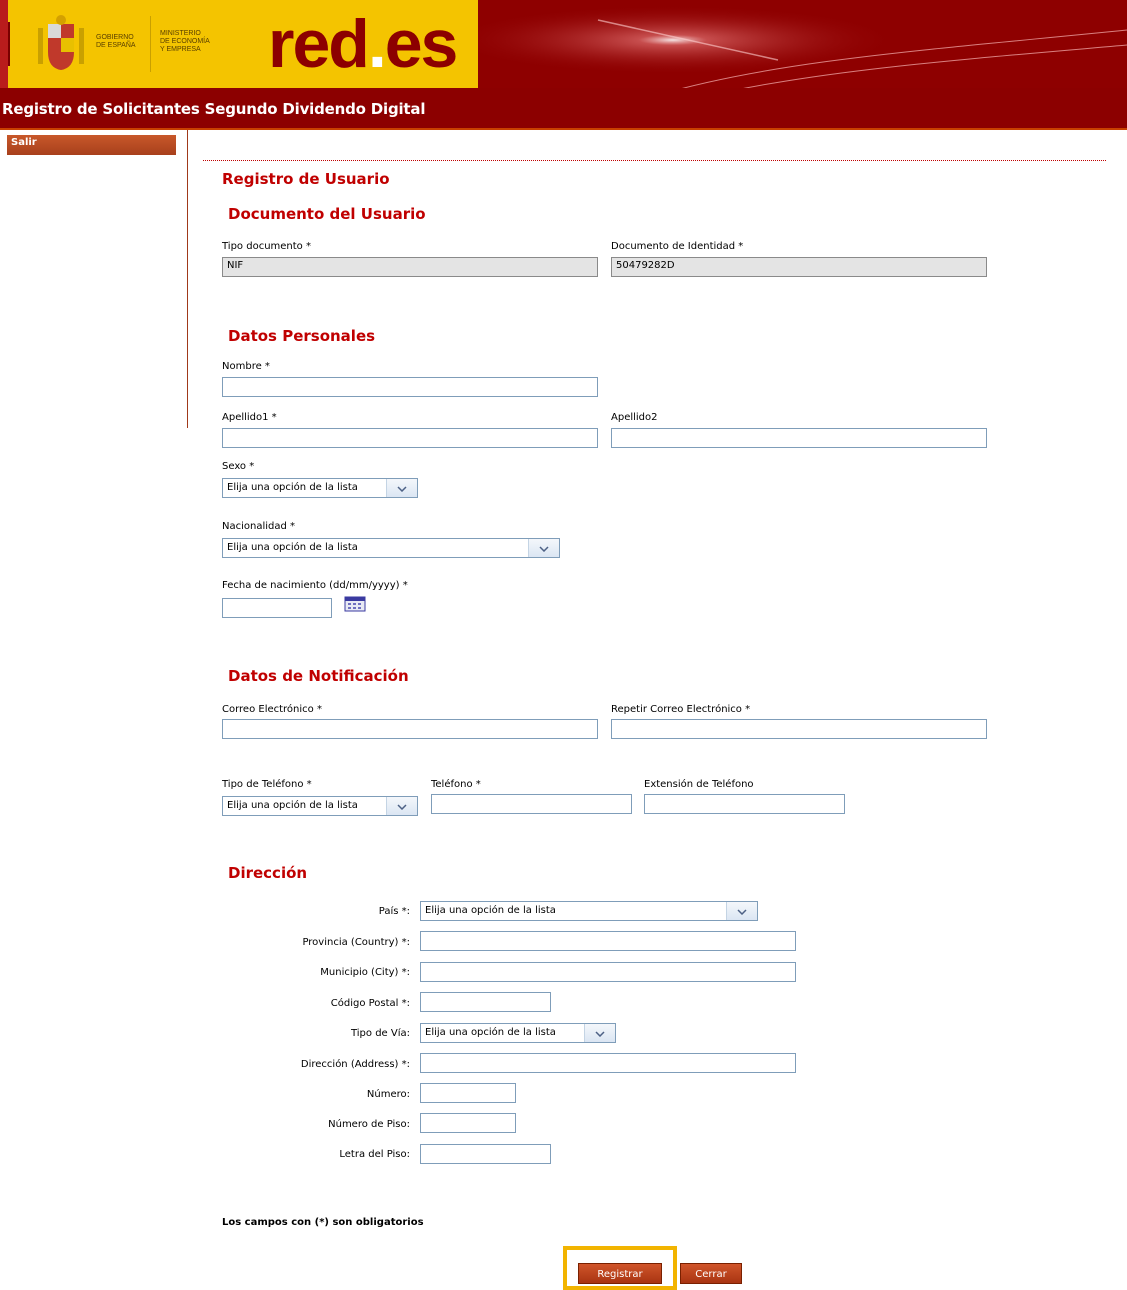 The image size is (1127, 1290). What do you see at coordinates (320, 488) in the screenshot?
I see `sexo-select: Elija una opción de la lista` at bounding box center [320, 488].